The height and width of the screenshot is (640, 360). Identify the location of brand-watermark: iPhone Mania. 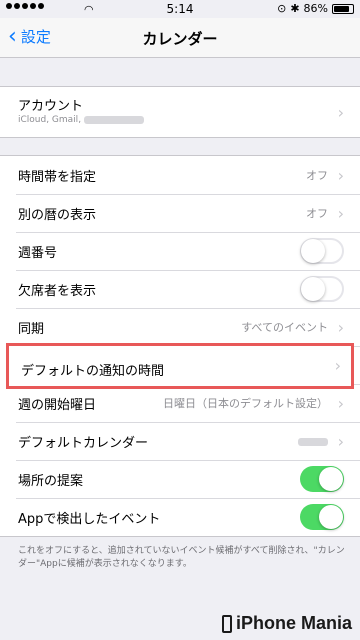
(286, 623).